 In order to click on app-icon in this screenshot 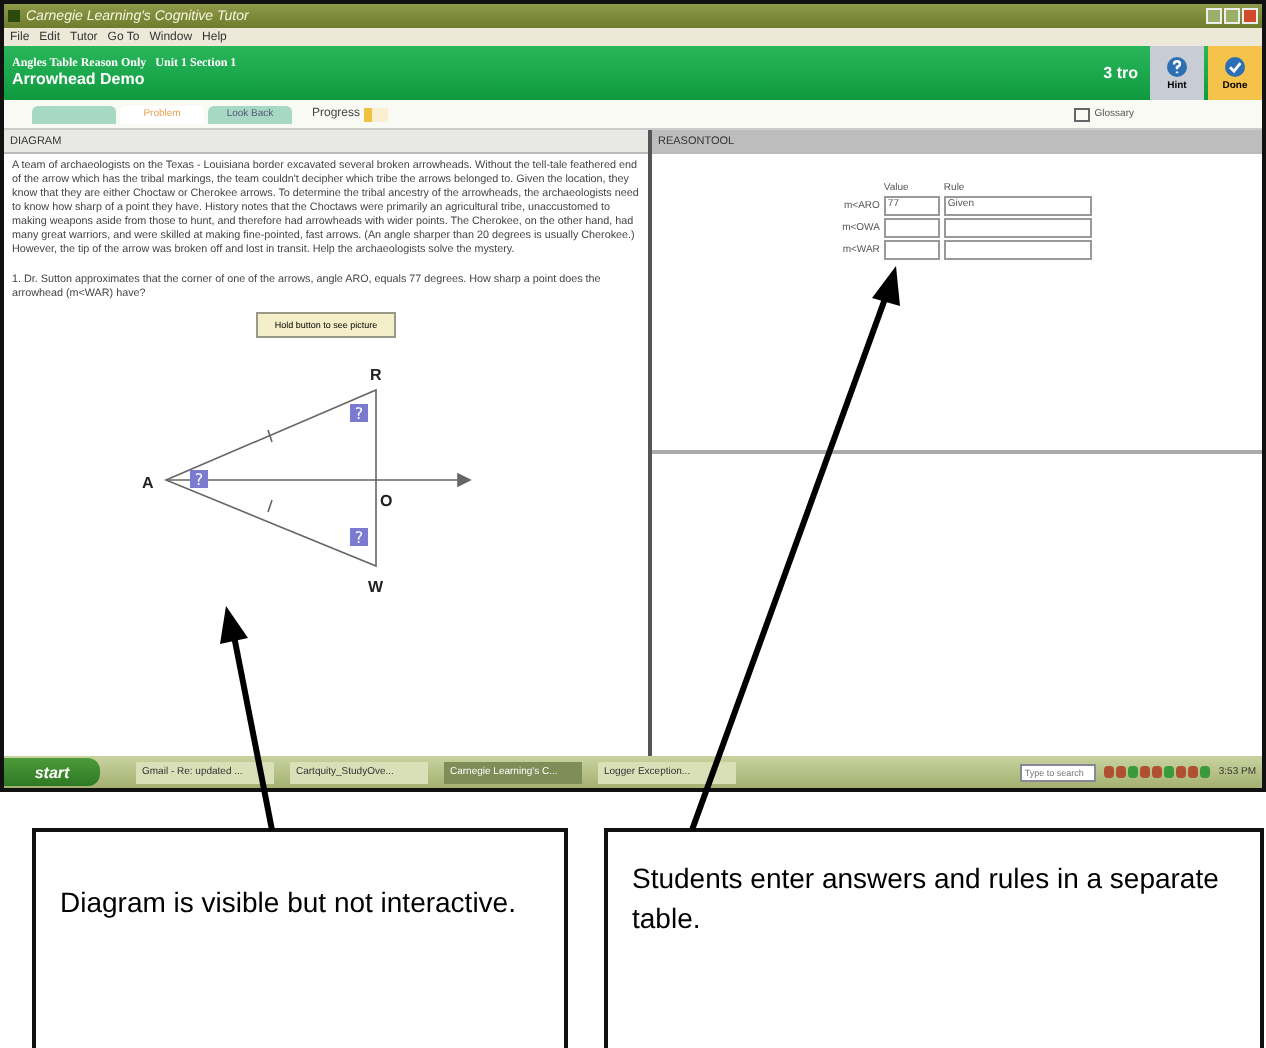, I will do `click(14, 16)`.